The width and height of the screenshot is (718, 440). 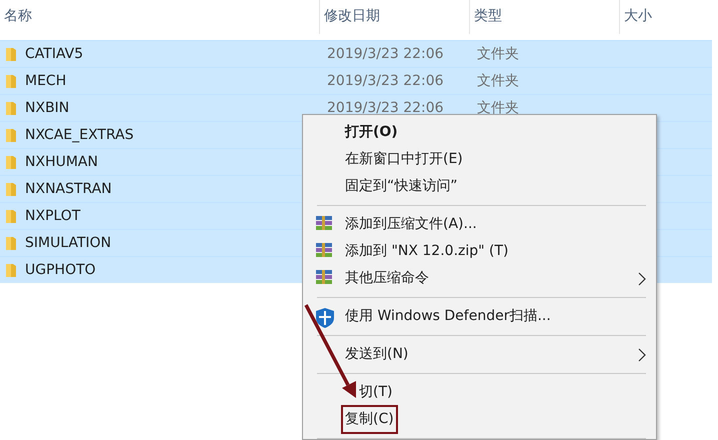 What do you see at coordinates (54, 54) in the screenshot?
I see `file-name: CATIAV5` at bounding box center [54, 54].